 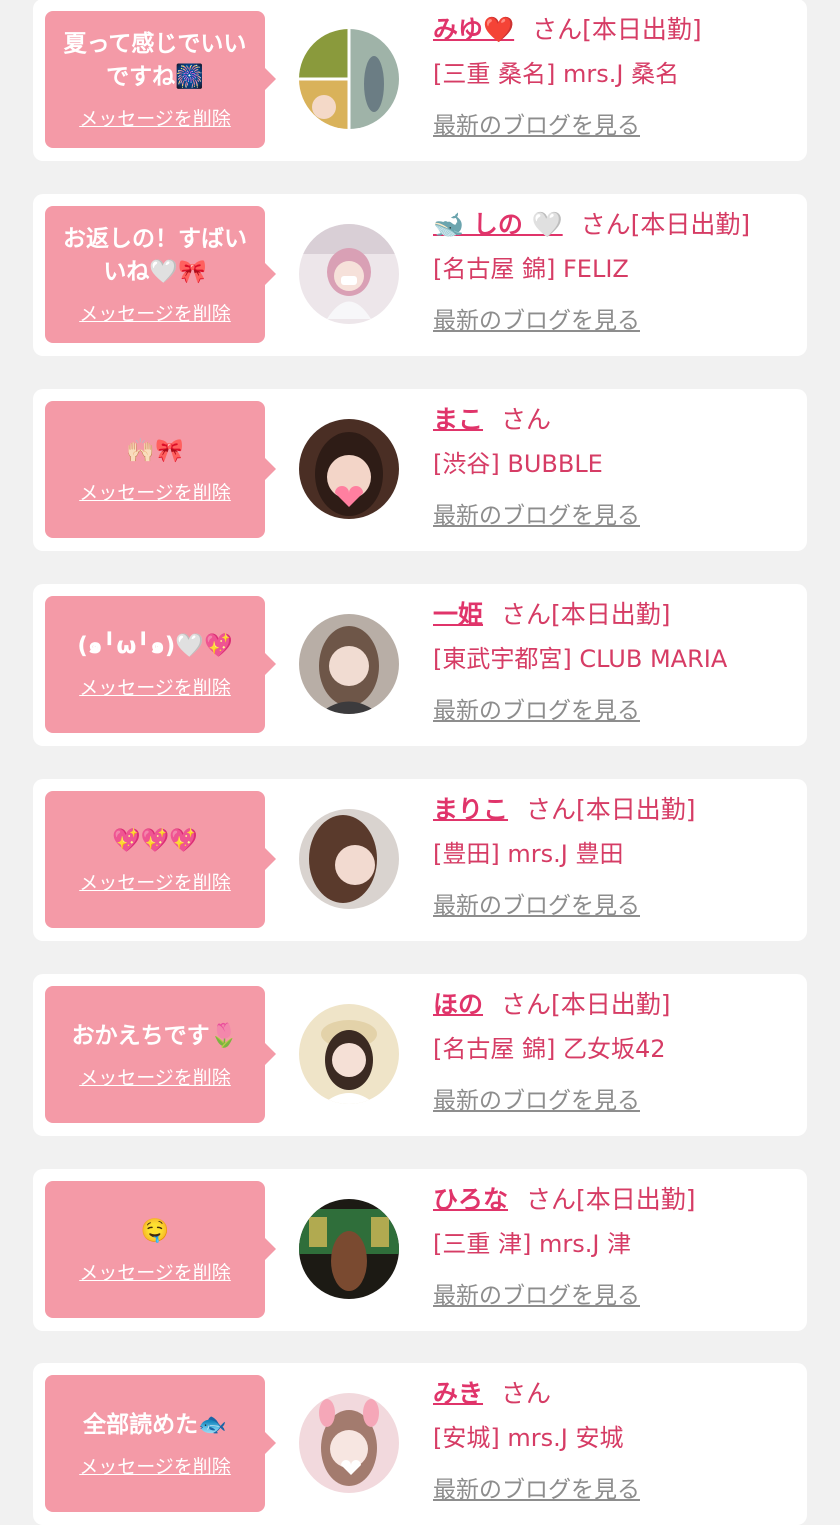 What do you see at coordinates (528, 854) in the screenshot?
I see `shop-name: [豊田] mrs.J 豊田` at bounding box center [528, 854].